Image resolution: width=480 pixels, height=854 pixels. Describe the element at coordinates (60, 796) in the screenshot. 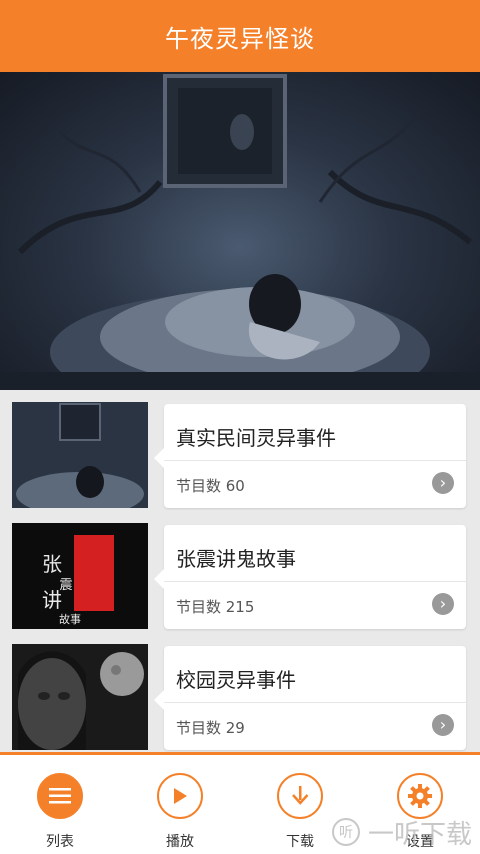

I see `list-icon` at that location.